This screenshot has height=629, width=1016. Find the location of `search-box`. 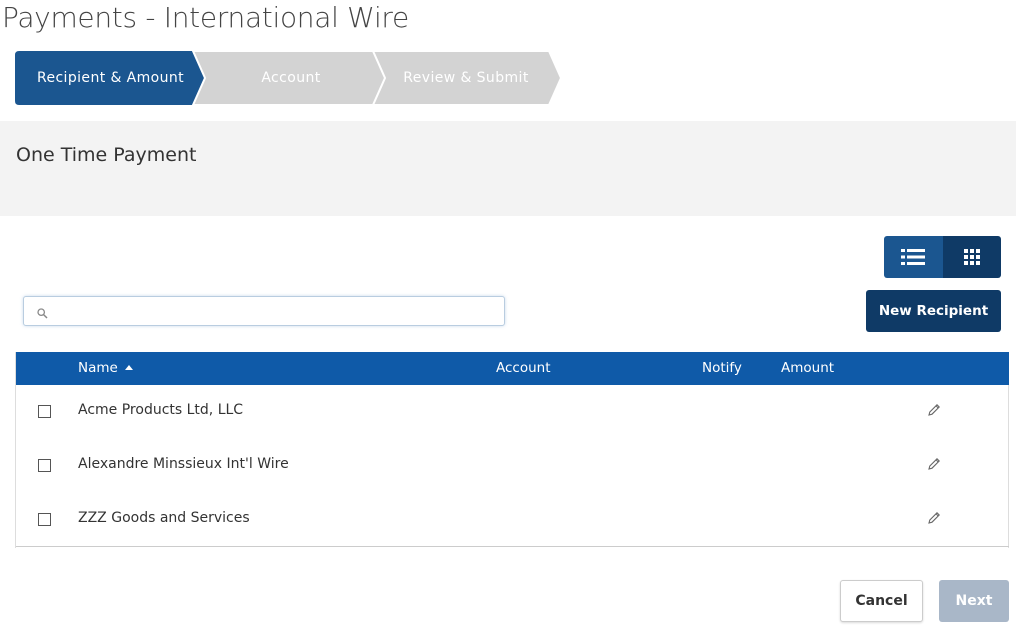

search-box is located at coordinates (264, 311).